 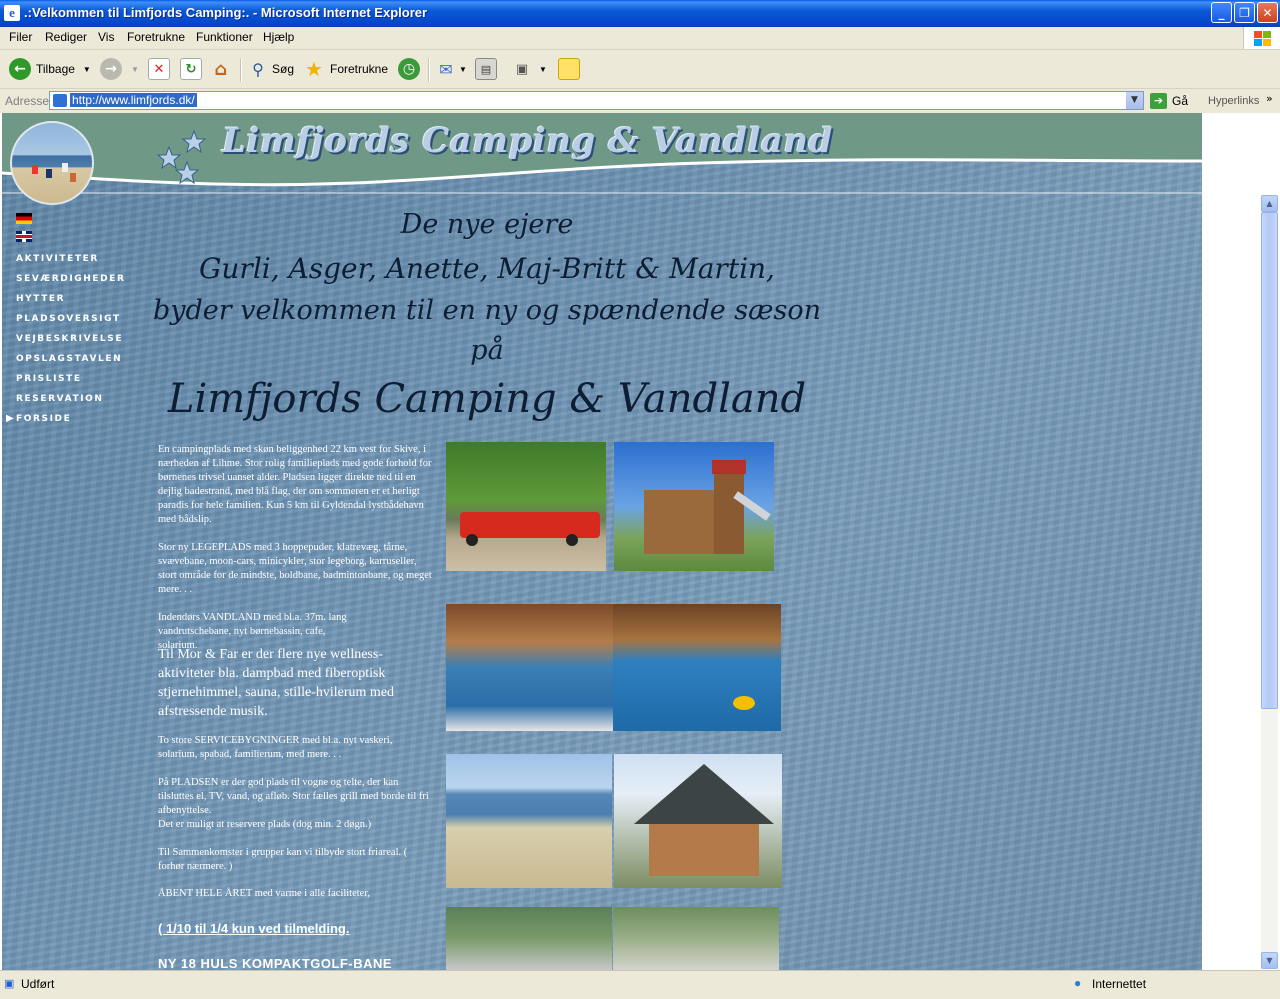 I want to click on scroll-down-button: ▼, so click(x=1269, y=960).